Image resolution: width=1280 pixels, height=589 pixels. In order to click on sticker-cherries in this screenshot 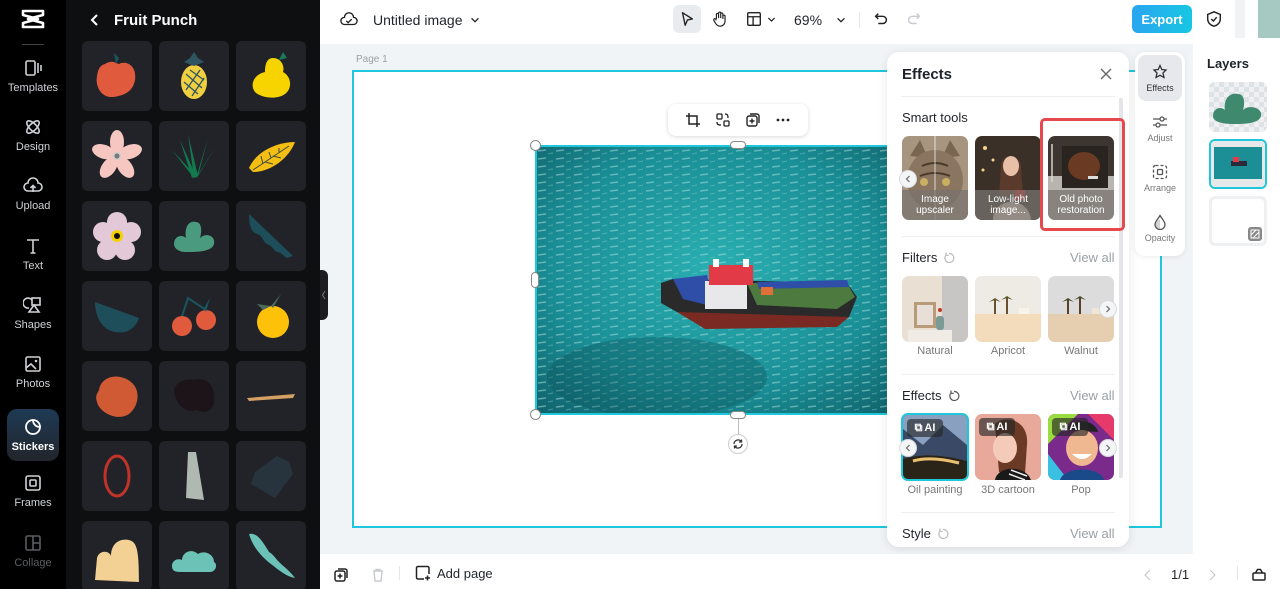, I will do `click(194, 316)`.